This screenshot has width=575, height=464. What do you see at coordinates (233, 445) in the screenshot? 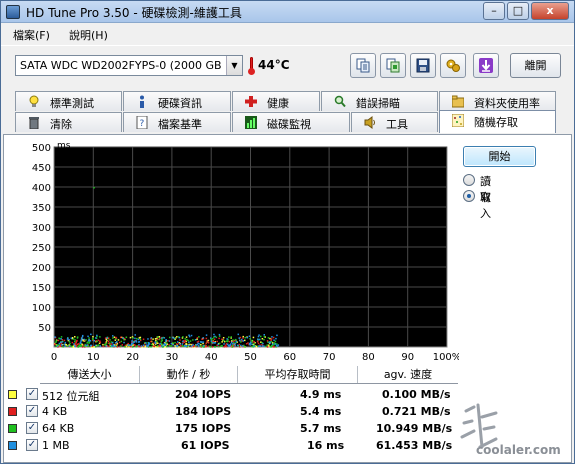
I see `table-row: ✓ 1 MB 61 IOPS 16 ms 61.453 MB/s` at bounding box center [233, 445].